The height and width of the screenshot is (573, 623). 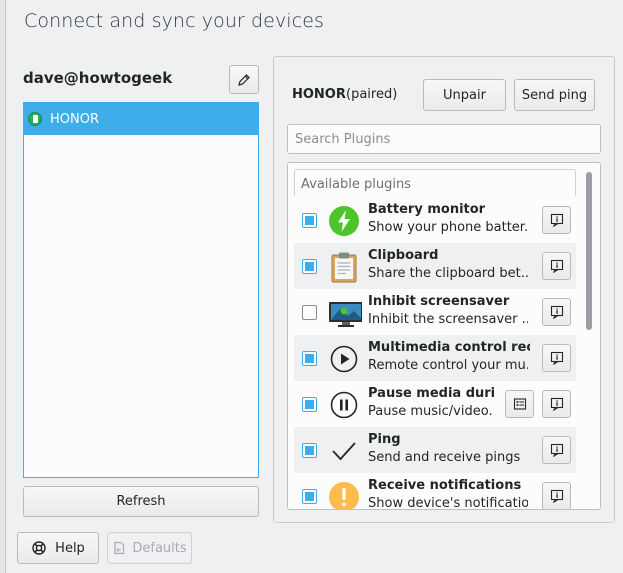 What do you see at coordinates (384, 439) in the screenshot?
I see `plugin-name: Ping` at bounding box center [384, 439].